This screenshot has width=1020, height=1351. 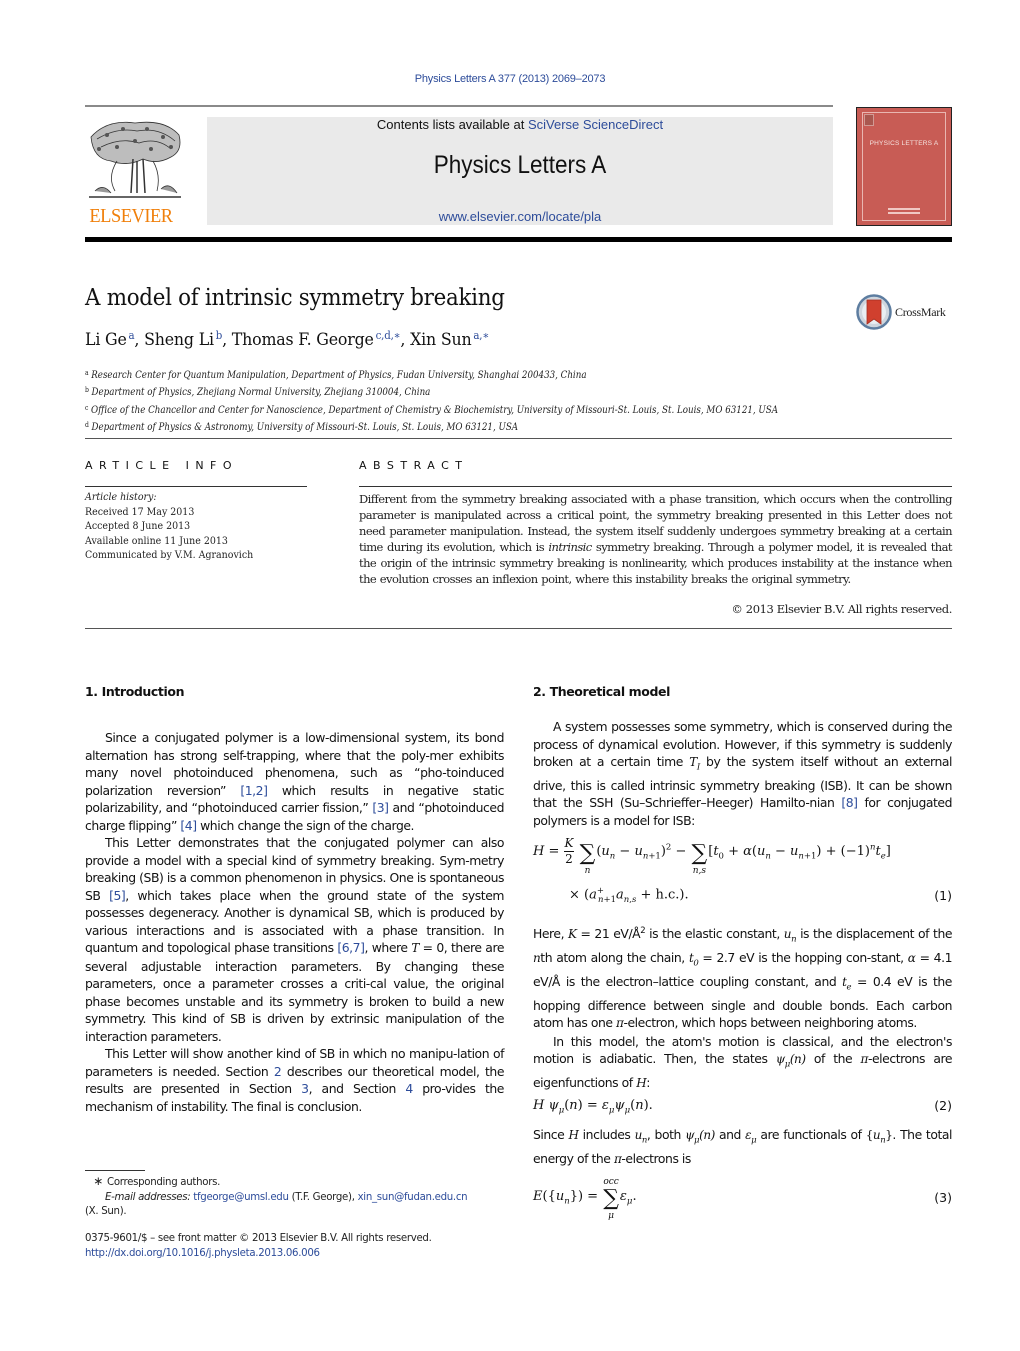 What do you see at coordinates (906, 312) in the screenshot?
I see `crossmark-button: CrossMark` at bounding box center [906, 312].